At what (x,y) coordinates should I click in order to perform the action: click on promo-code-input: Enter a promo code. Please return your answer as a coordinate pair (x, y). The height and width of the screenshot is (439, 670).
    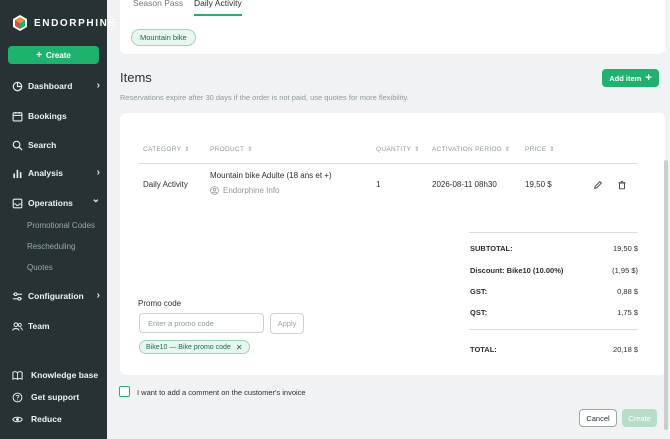
    Looking at the image, I should click on (201, 323).